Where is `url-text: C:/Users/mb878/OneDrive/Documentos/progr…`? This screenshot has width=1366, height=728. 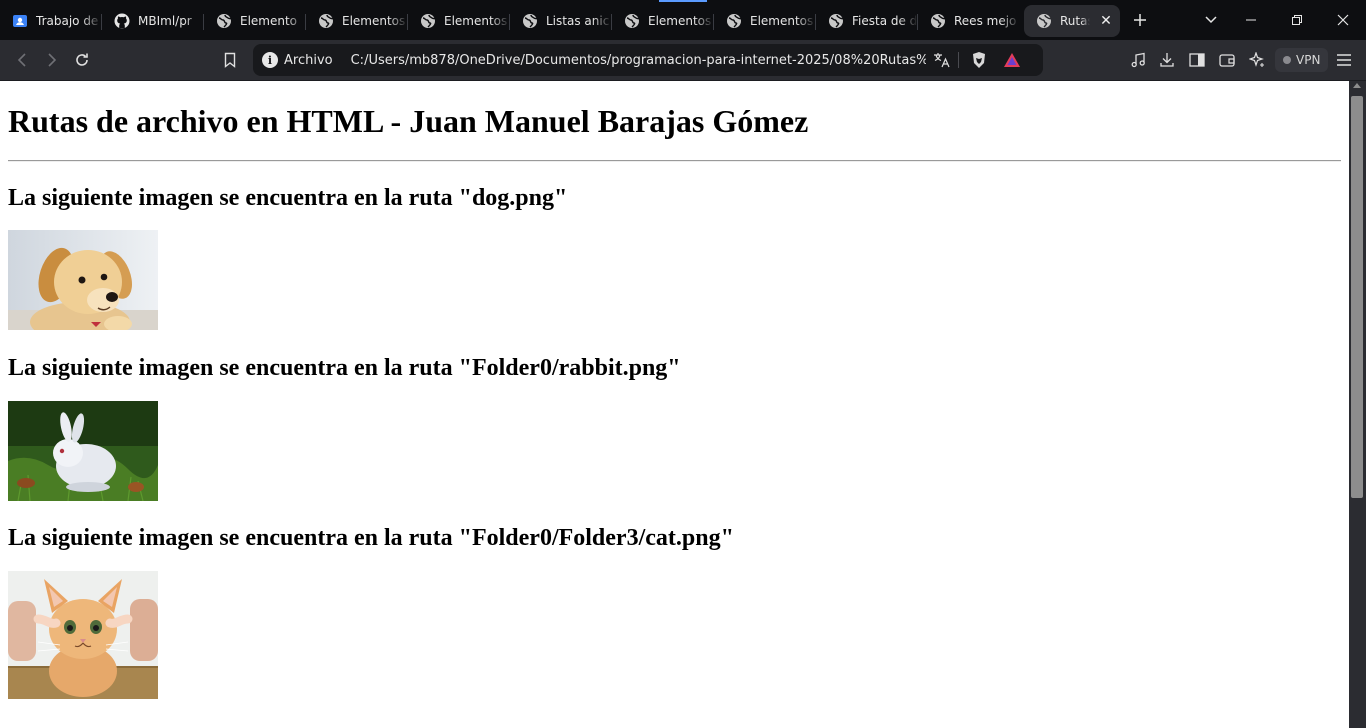
url-text: C:/Users/mb878/OneDrive/Documentos/progr… is located at coordinates (638, 60).